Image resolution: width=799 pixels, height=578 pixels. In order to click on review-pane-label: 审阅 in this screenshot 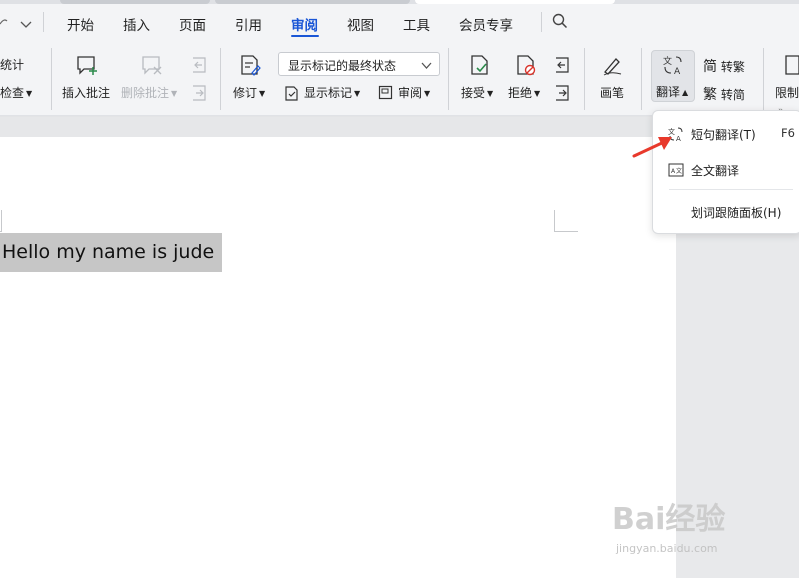, I will do `click(410, 93)`.